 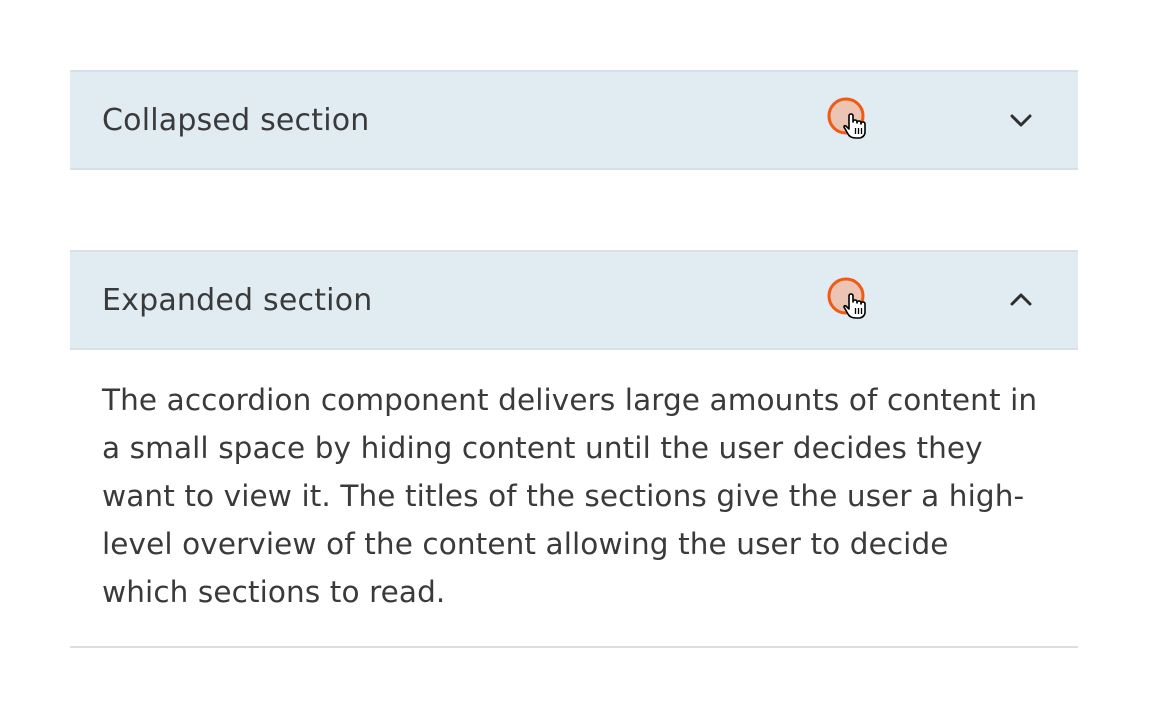 What do you see at coordinates (237, 300) in the screenshot?
I see `accordion-title-expanded: Expanded section` at bounding box center [237, 300].